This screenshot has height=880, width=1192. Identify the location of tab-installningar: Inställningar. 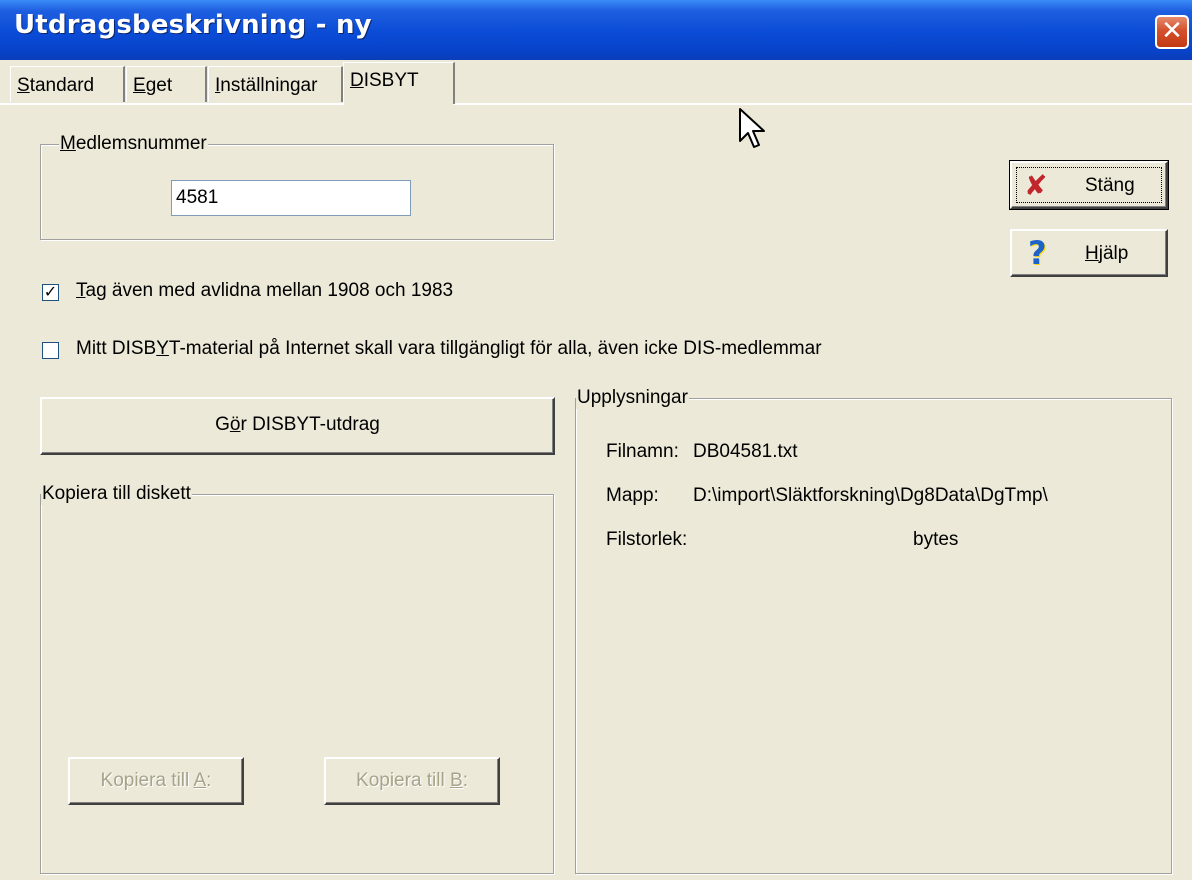
(275, 84).